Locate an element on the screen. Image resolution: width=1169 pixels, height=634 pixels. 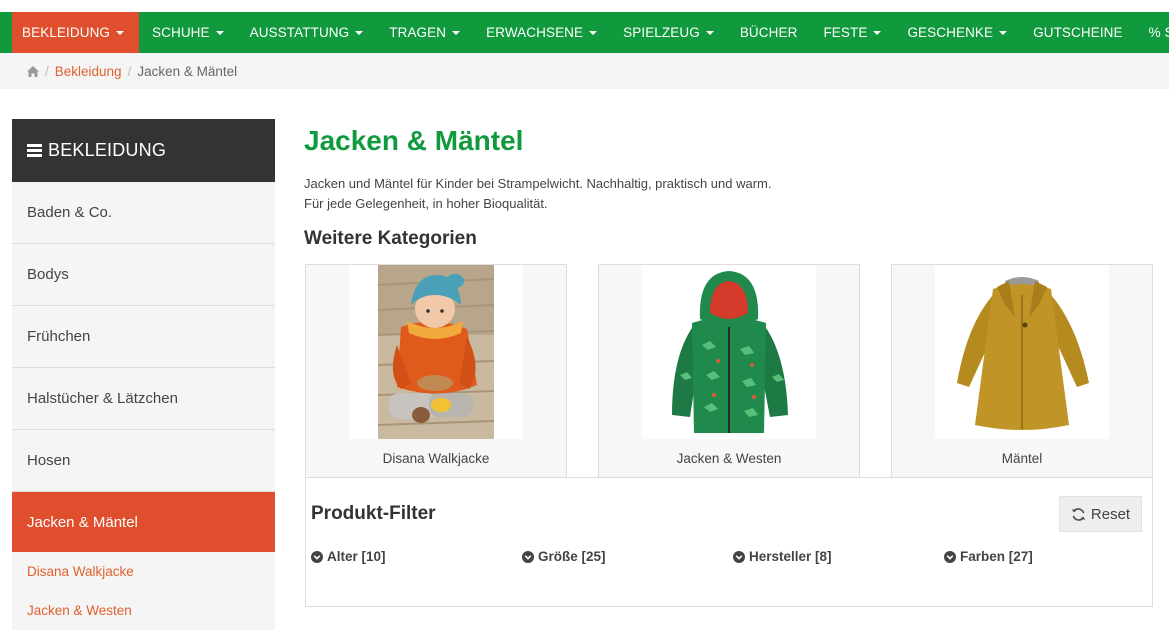
nav-label: ERWACHSENE is located at coordinates (535, 32).